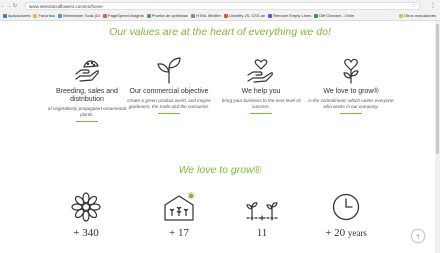  I want to click on bookmark-label: Aplicaciones, so click(19, 15).